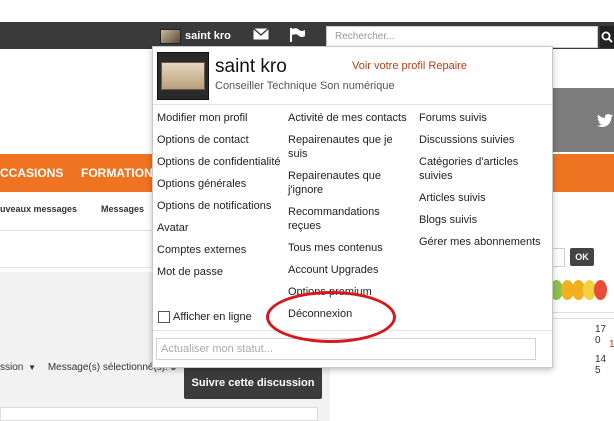 This screenshot has width=614, height=421. Describe the element at coordinates (351, 118) in the screenshot. I see `menu-item-contacts-activity: Activité de mes contacts` at that location.